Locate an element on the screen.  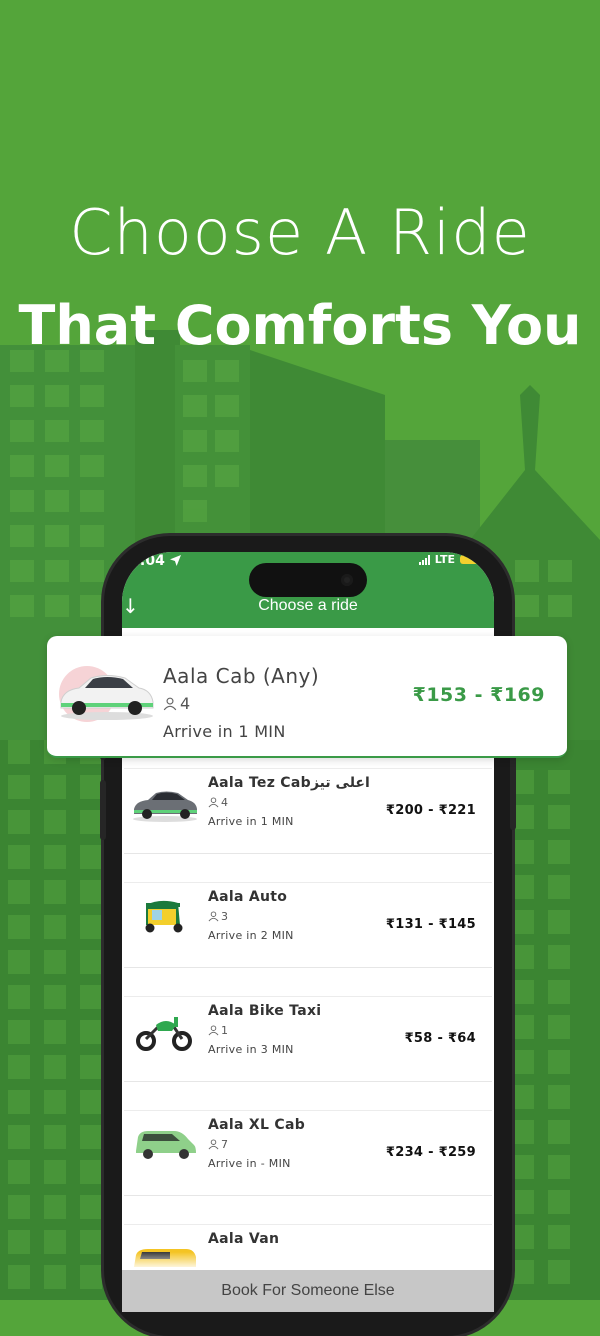
location-arrow-icon is located at coordinates (175, 560).